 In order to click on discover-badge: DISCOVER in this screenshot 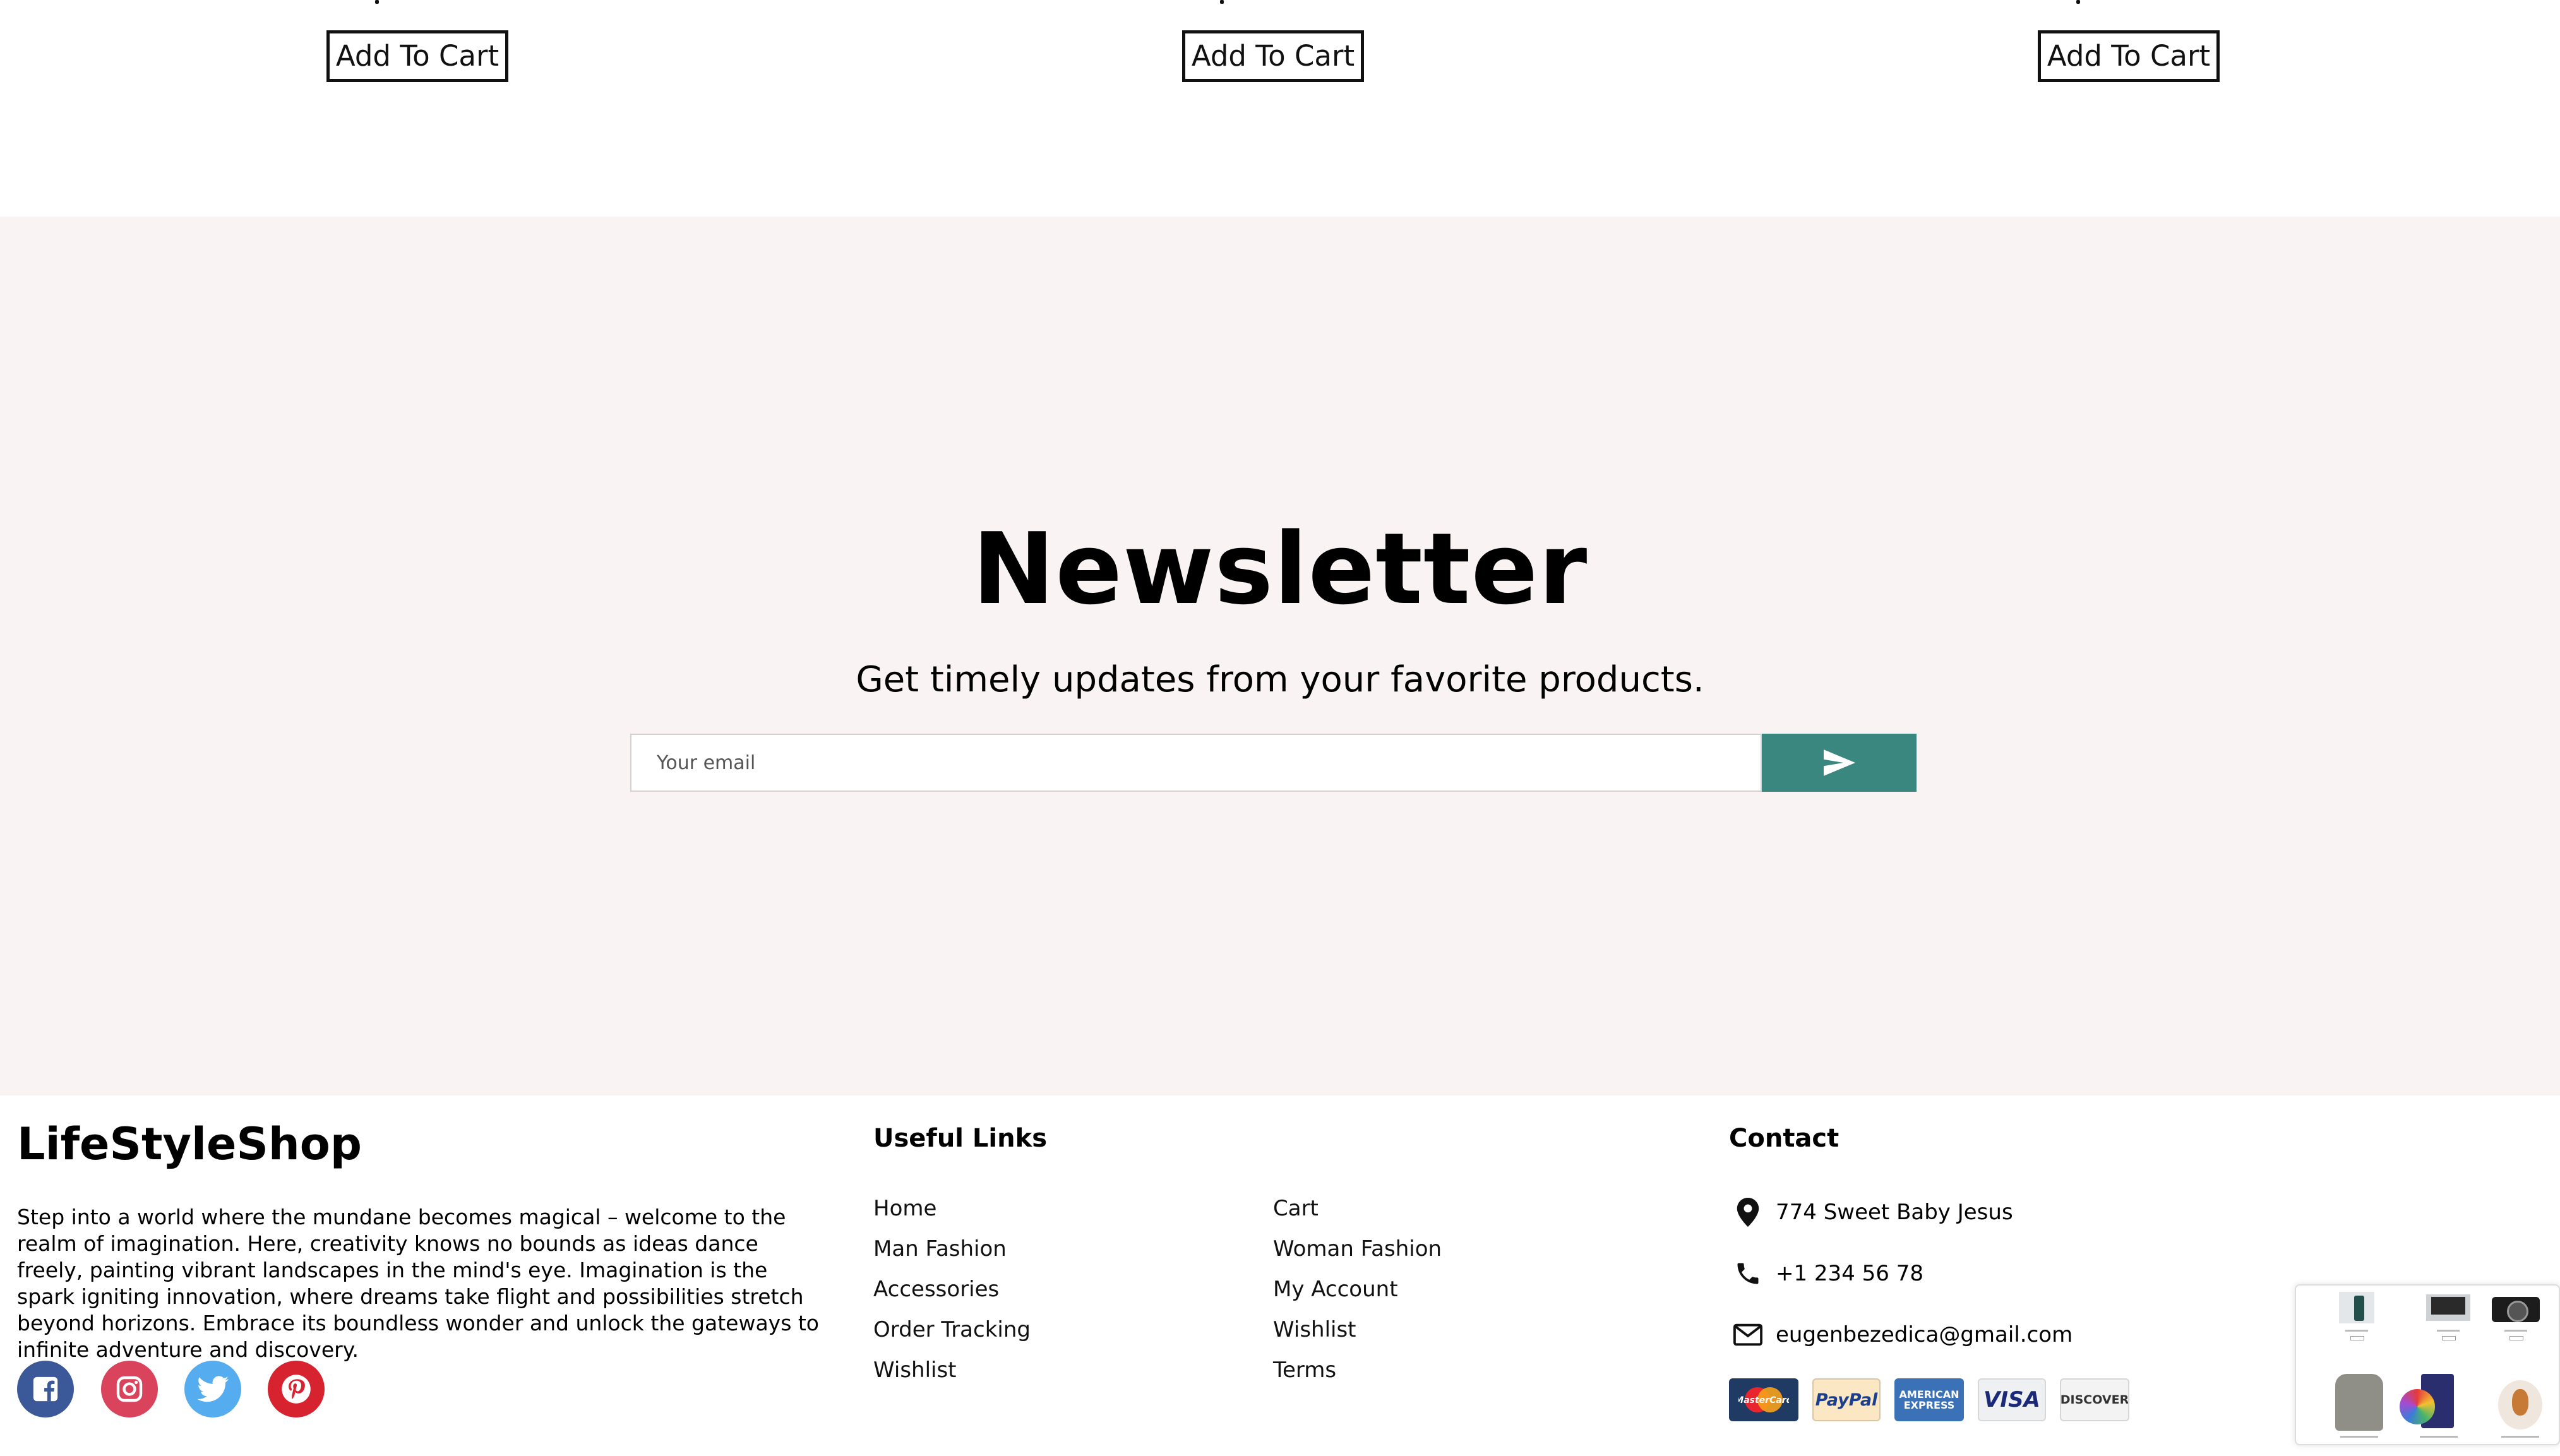, I will do `click(2094, 1399)`.